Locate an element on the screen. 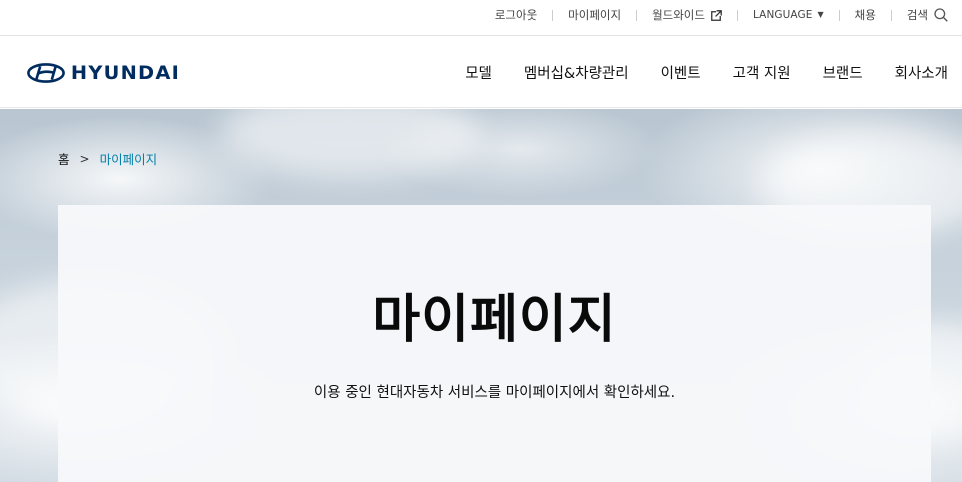  gnb-item-events: 이벤트 is located at coordinates (681, 72).